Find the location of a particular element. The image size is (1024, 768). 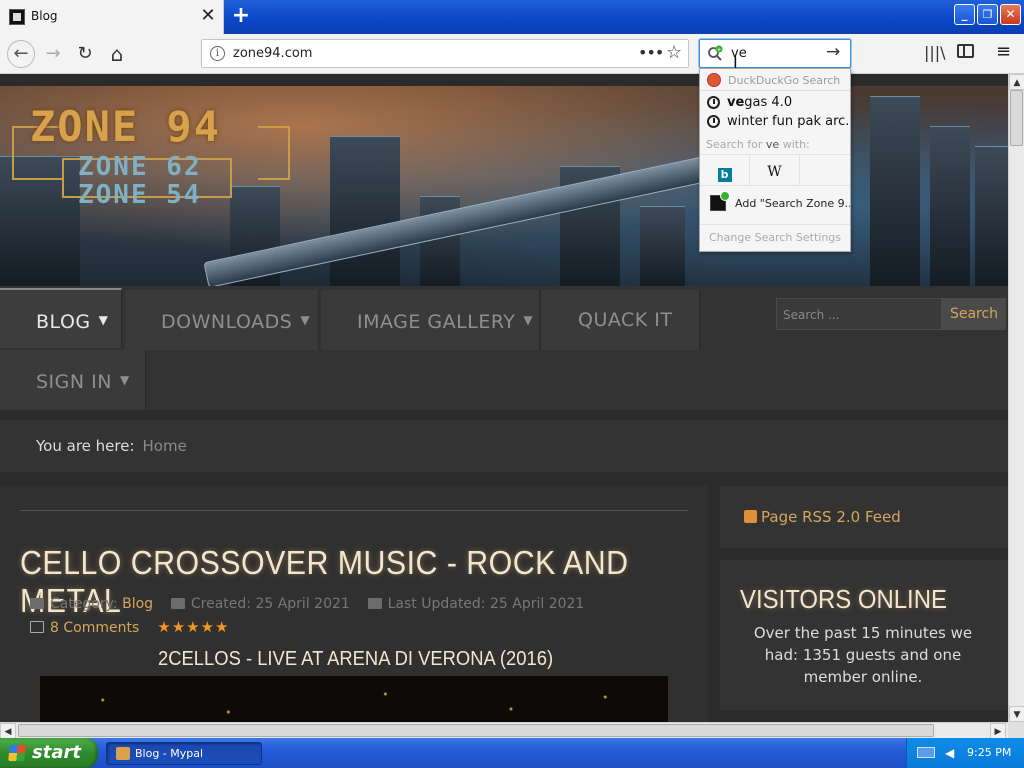

search-go-icon: → is located at coordinates (833, 52).